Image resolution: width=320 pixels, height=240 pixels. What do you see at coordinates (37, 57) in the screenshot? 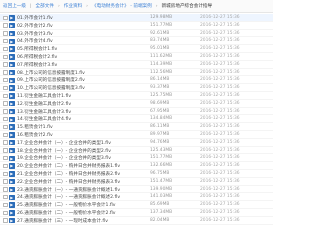
I see `file-name: 06.所得税会计2.flv` at bounding box center [37, 57].